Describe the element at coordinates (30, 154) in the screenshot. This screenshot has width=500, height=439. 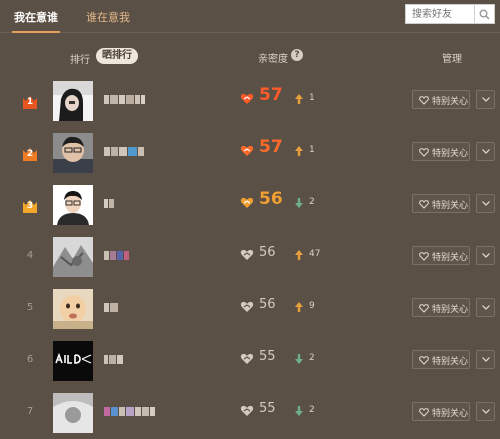
I see `rank-crown-icon: 2` at that location.